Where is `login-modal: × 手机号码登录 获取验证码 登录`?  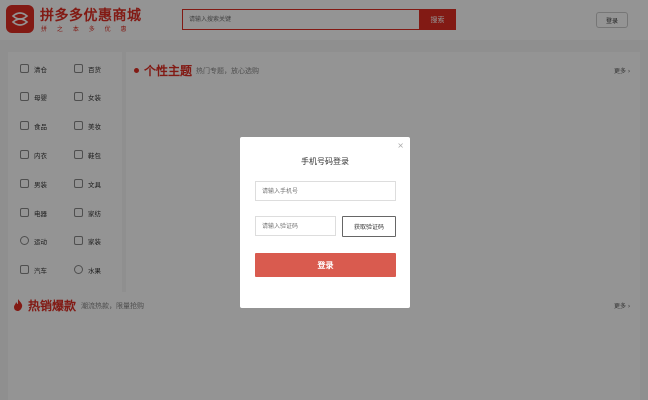 login-modal: × 手机号码登录 获取验证码 登录 is located at coordinates (325, 222).